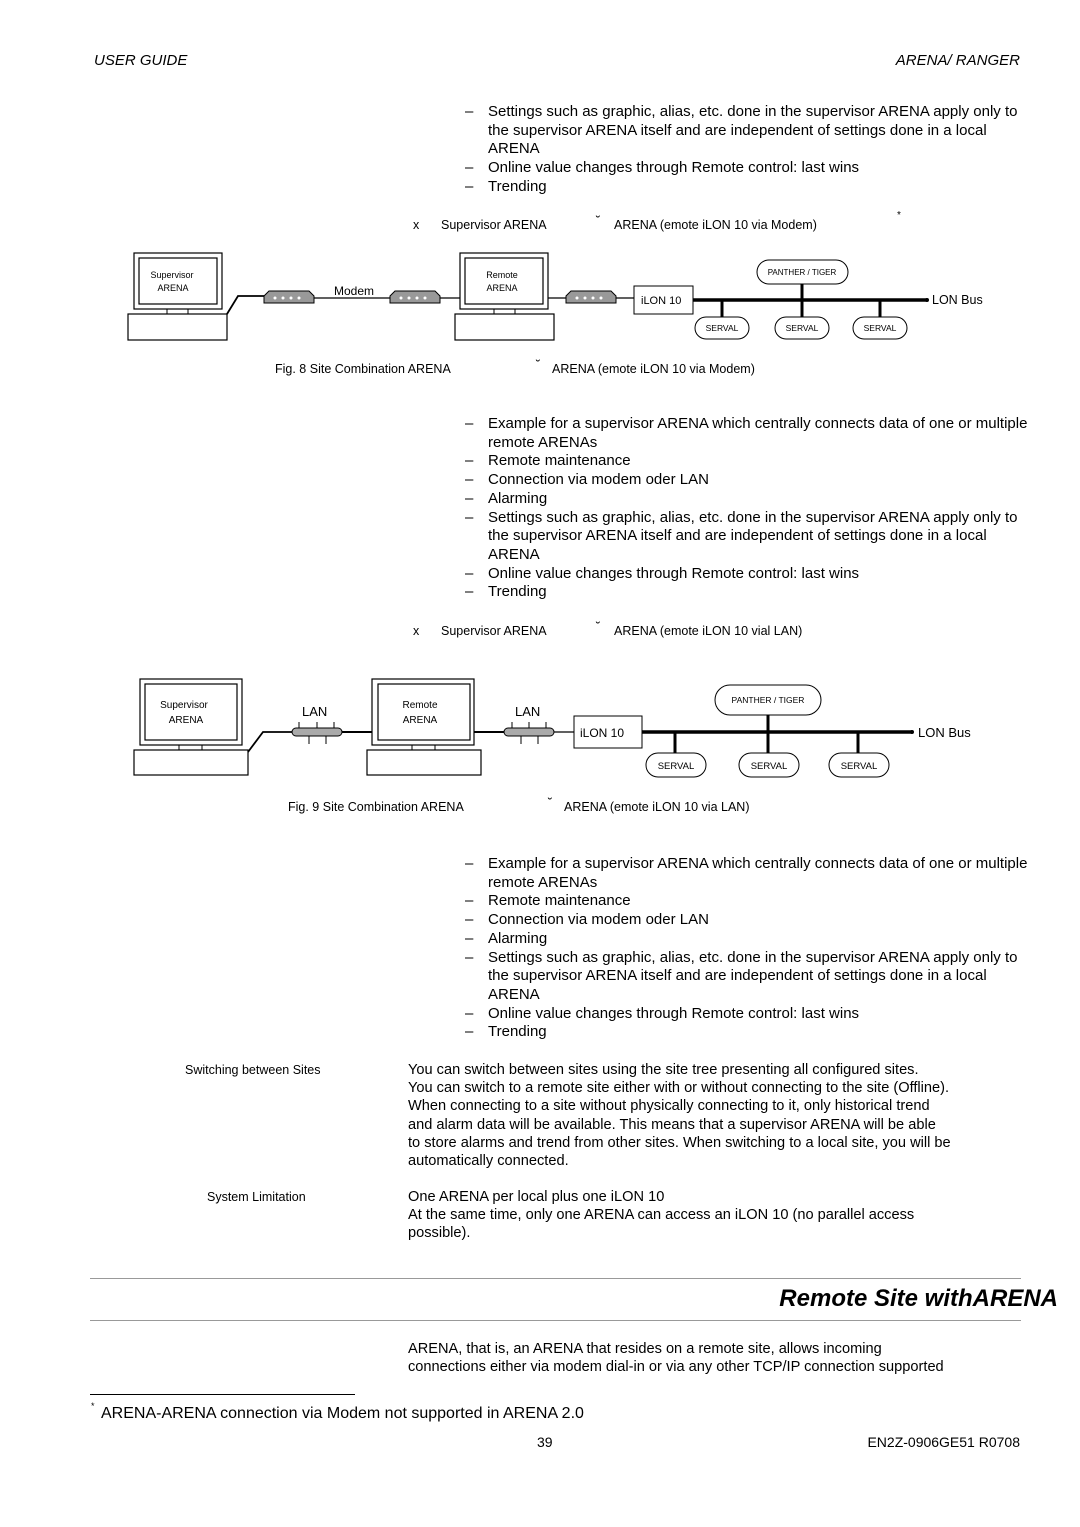 This screenshot has width=1080, height=1527. What do you see at coordinates (918, 1298) in the screenshot?
I see `section-title: Remote Site withARENA` at bounding box center [918, 1298].